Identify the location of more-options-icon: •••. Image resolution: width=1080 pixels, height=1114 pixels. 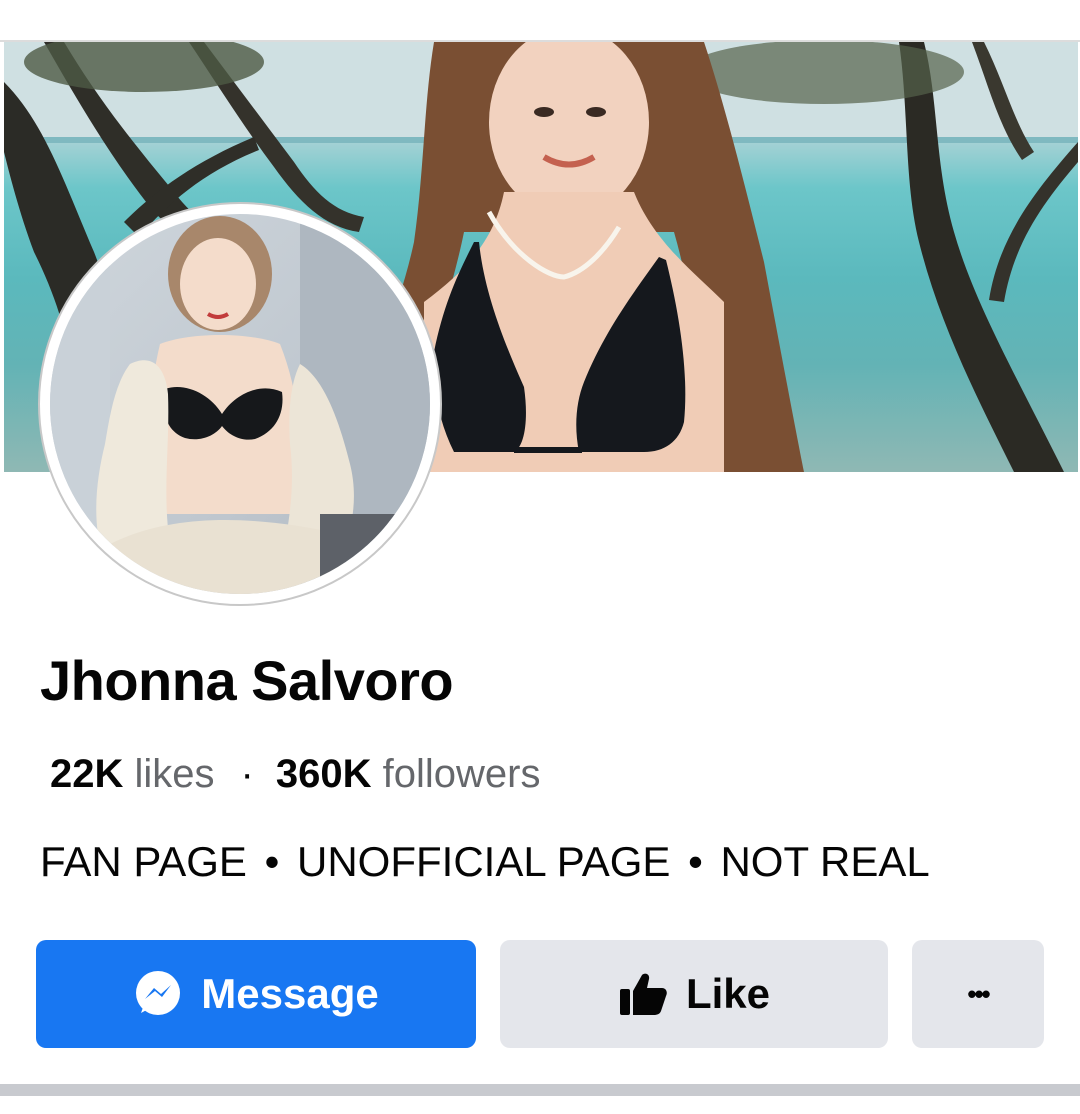
(978, 993).